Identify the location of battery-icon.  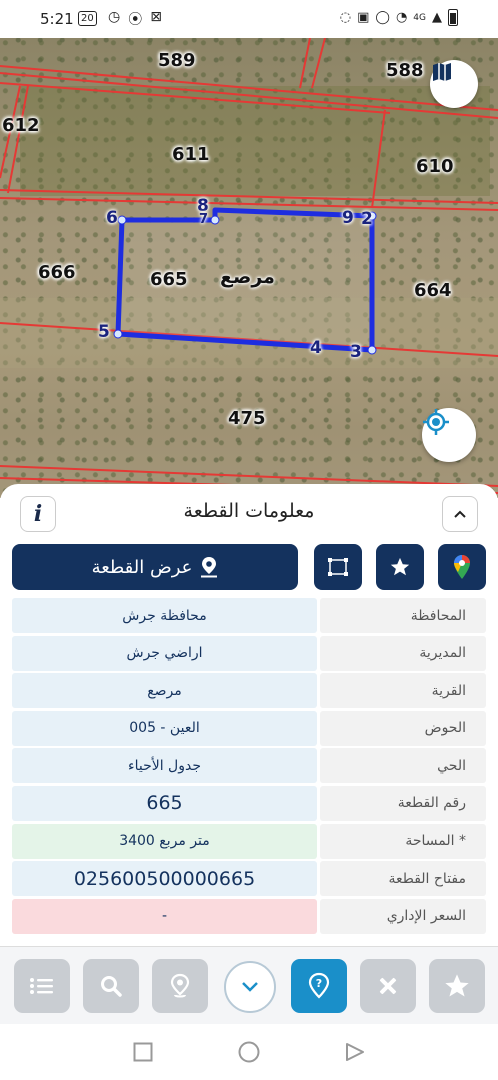
(453, 17).